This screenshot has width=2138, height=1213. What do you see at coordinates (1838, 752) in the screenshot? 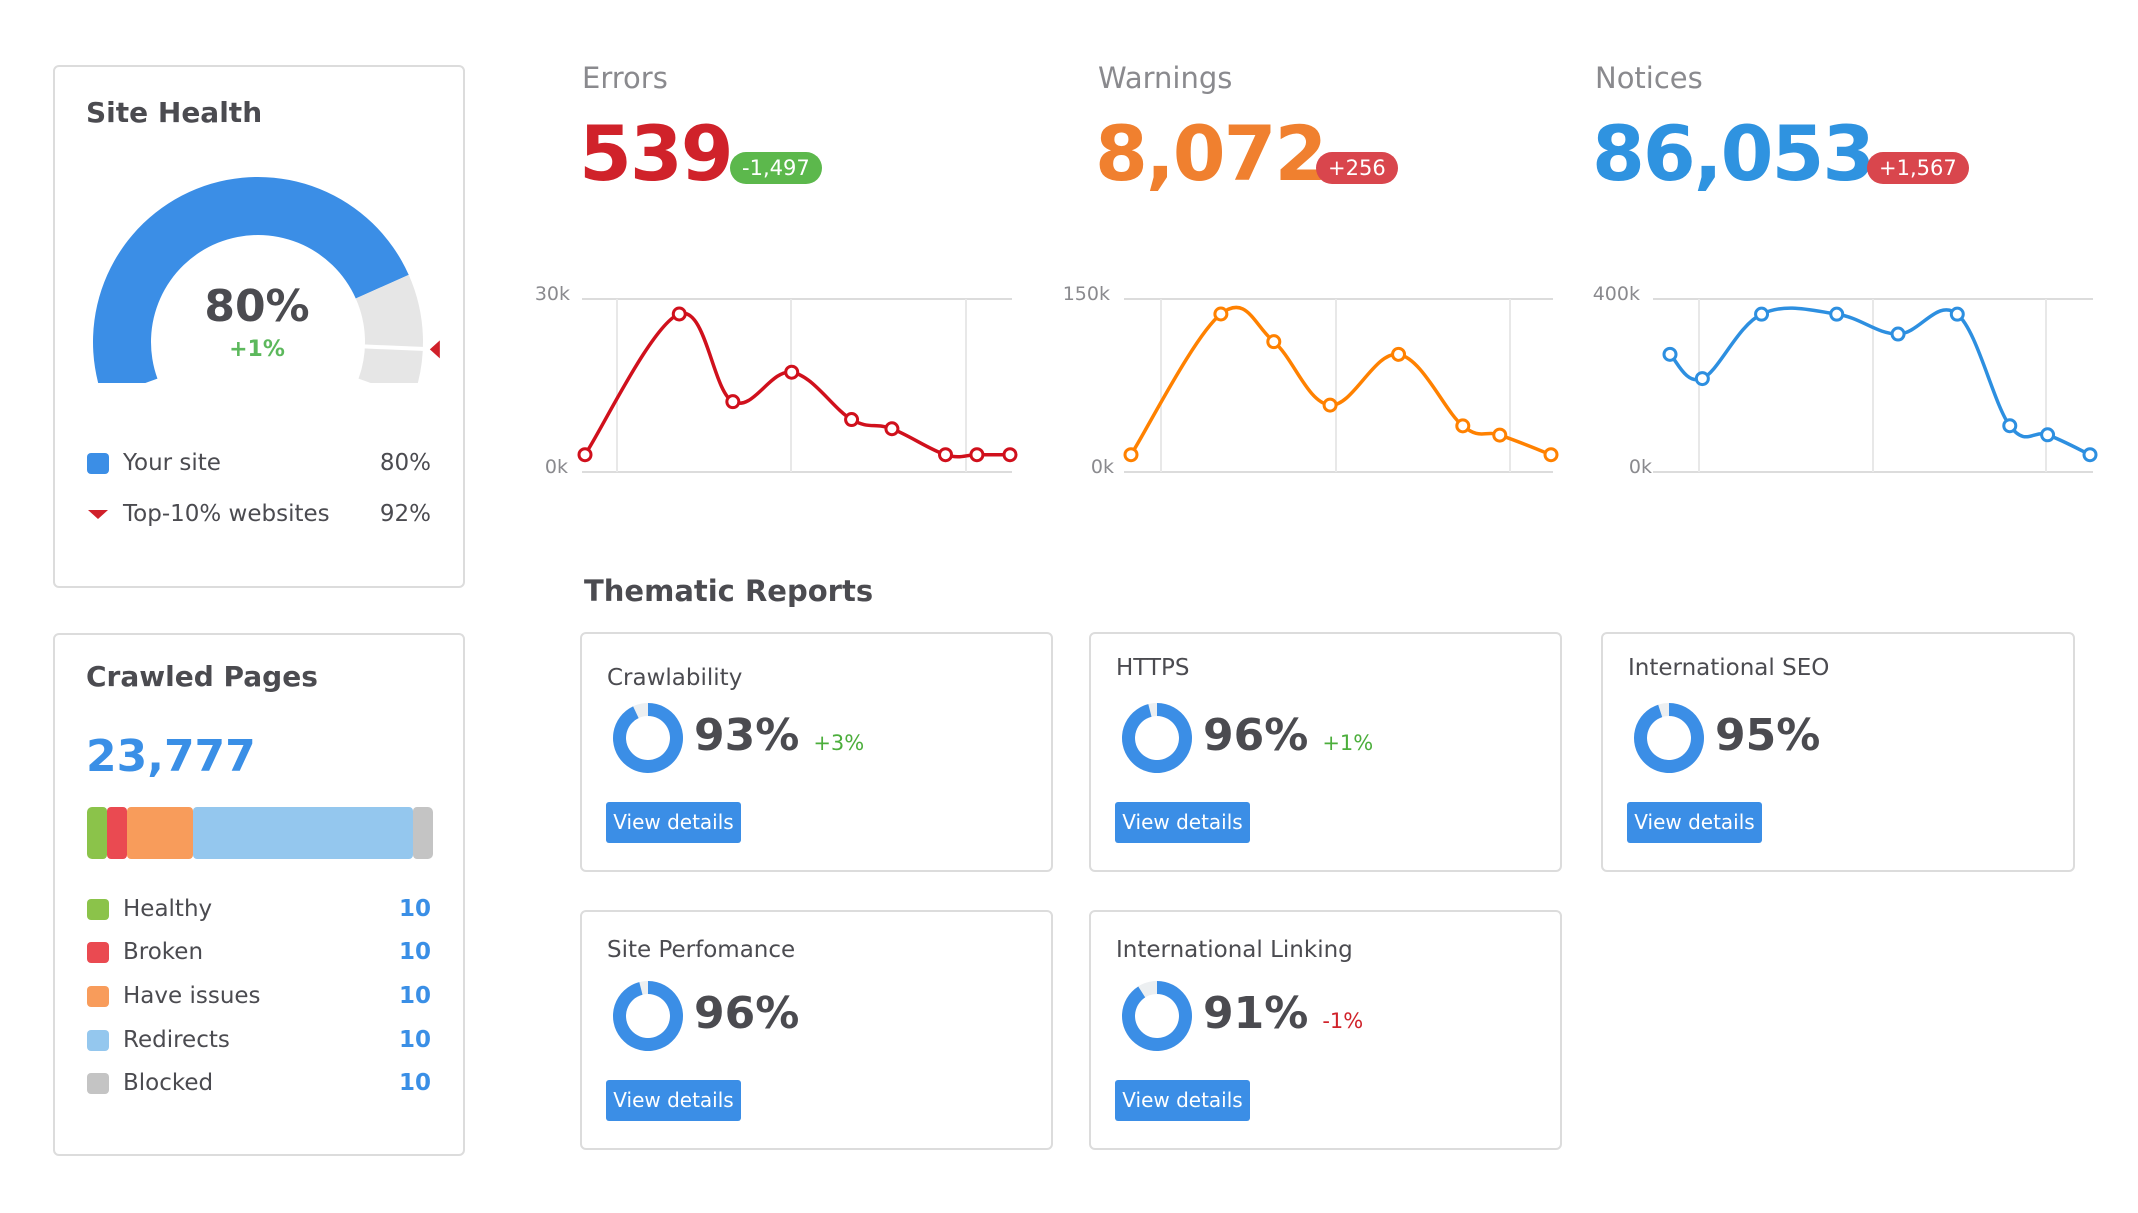
I see `report-card-international-seo: International SEO 95% View details` at bounding box center [1838, 752].